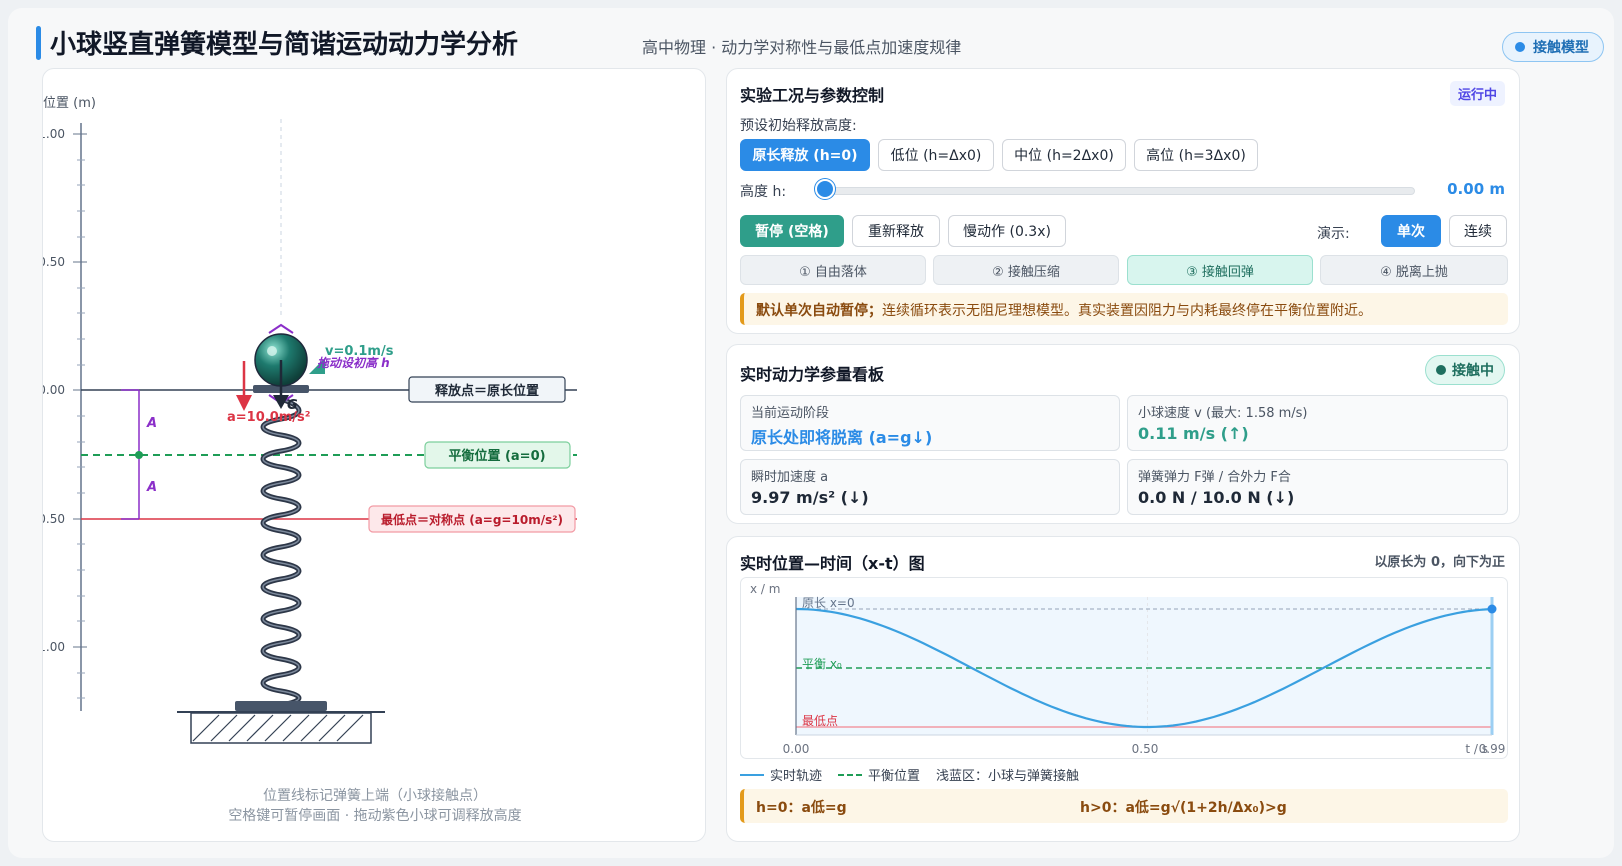 This screenshot has width=1622, height=866. Describe the element at coordinates (1119, 191) in the screenshot. I see `height-slider-track` at that location.